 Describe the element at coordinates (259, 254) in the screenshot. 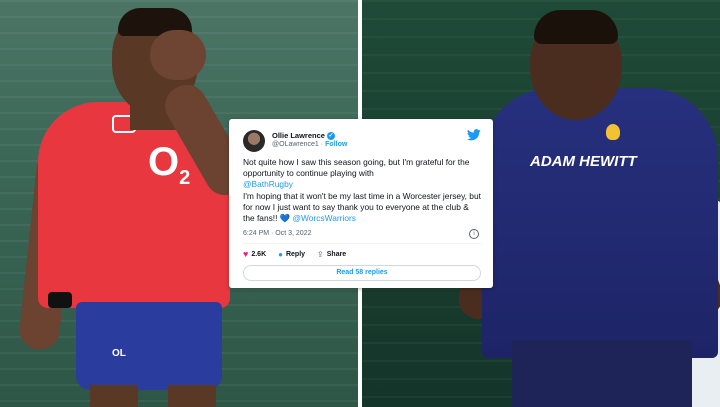

I see `like-count: 2.6K` at that location.